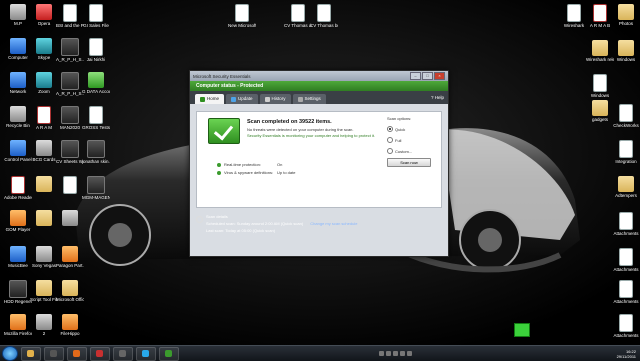 The height and width of the screenshot is (361, 640). Describe the element at coordinates (333, 223) in the screenshot. I see `change-schedule-link: Change my scan schedule` at that location.